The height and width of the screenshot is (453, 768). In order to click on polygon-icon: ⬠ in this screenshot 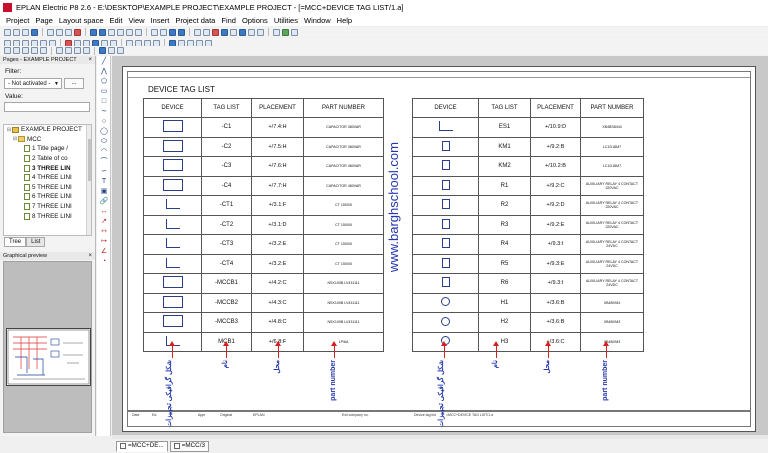, I will do `click(104, 82)`.